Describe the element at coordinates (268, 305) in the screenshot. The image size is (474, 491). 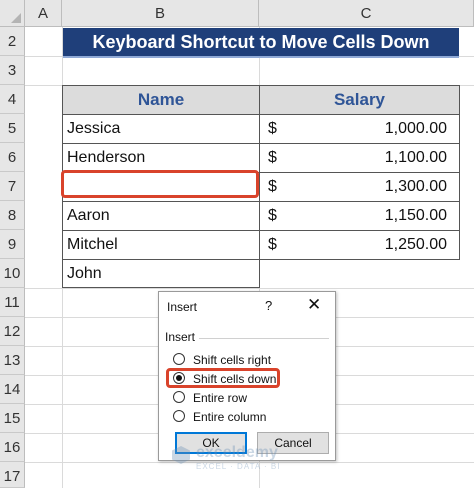
I see `help-icon: ?` at that location.